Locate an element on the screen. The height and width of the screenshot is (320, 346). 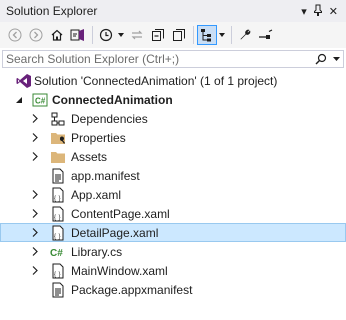
show-all-files-button is located at coordinates (179, 35).